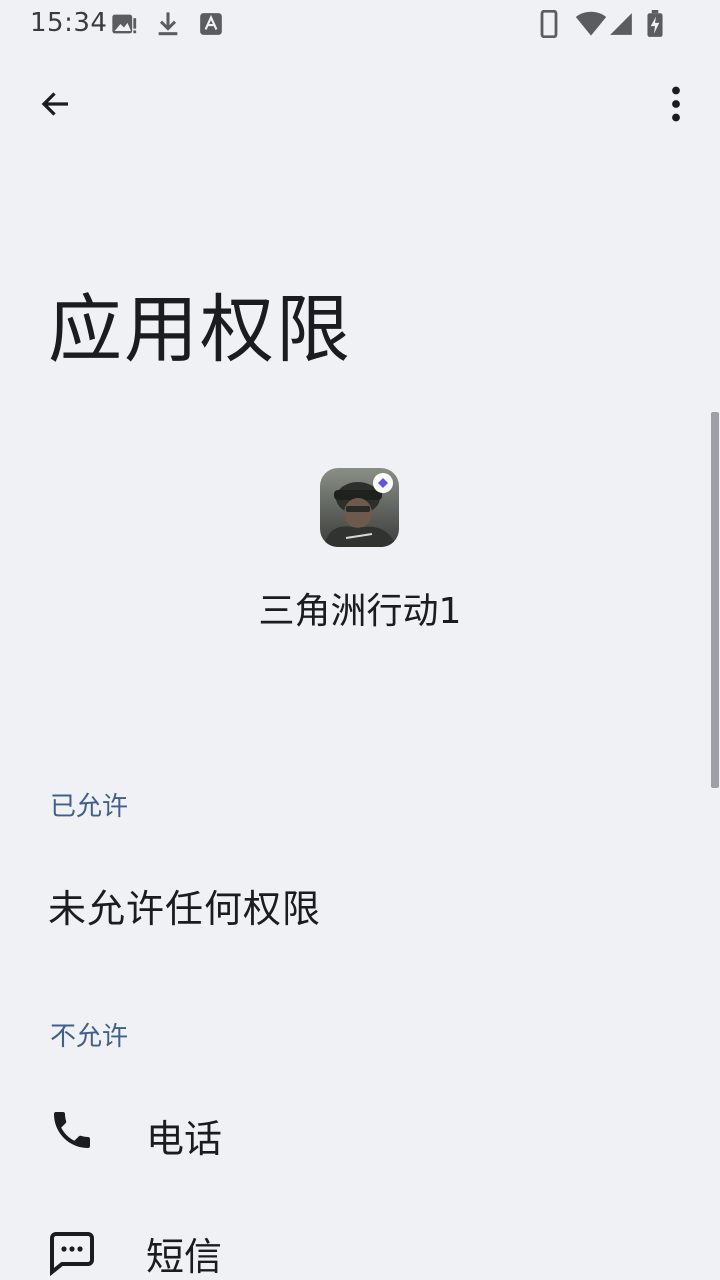 The height and width of the screenshot is (1280, 720). What do you see at coordinates (621, 24) in the screenshot?
I see `signal-icon` at bounding box center [621, 24].